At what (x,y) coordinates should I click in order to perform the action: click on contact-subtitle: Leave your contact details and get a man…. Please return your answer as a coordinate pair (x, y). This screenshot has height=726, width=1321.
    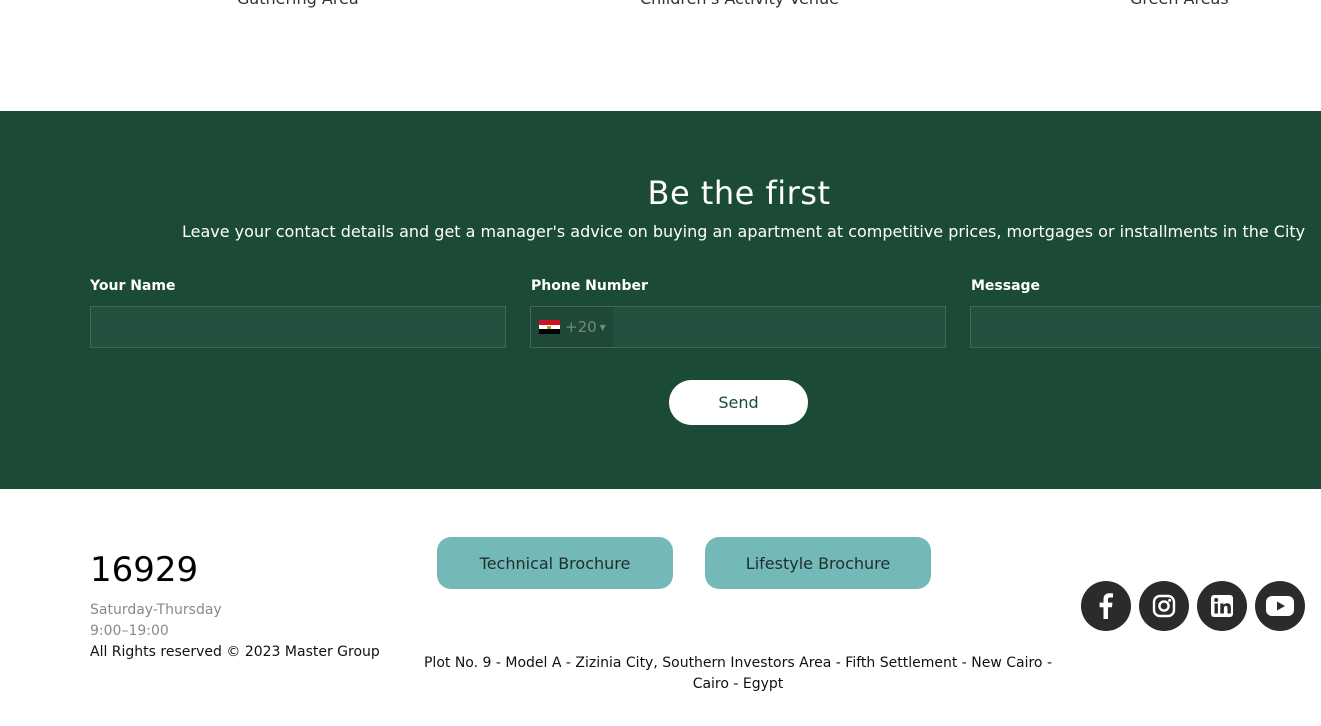
    Looking at the image, I should click on (744, 231).